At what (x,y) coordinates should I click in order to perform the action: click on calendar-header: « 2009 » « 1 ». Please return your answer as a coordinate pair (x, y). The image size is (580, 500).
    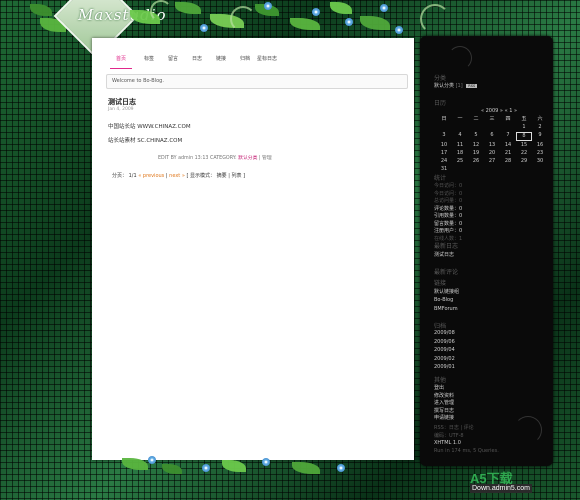
    Looking at the image, I should click on (499, 111).